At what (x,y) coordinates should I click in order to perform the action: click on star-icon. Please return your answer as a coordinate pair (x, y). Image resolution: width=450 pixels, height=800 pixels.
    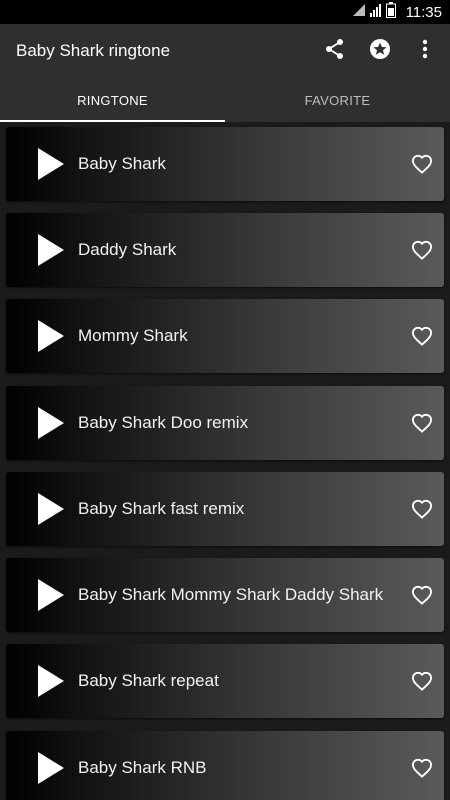
    Looking at the image, I should click on (380, 51).